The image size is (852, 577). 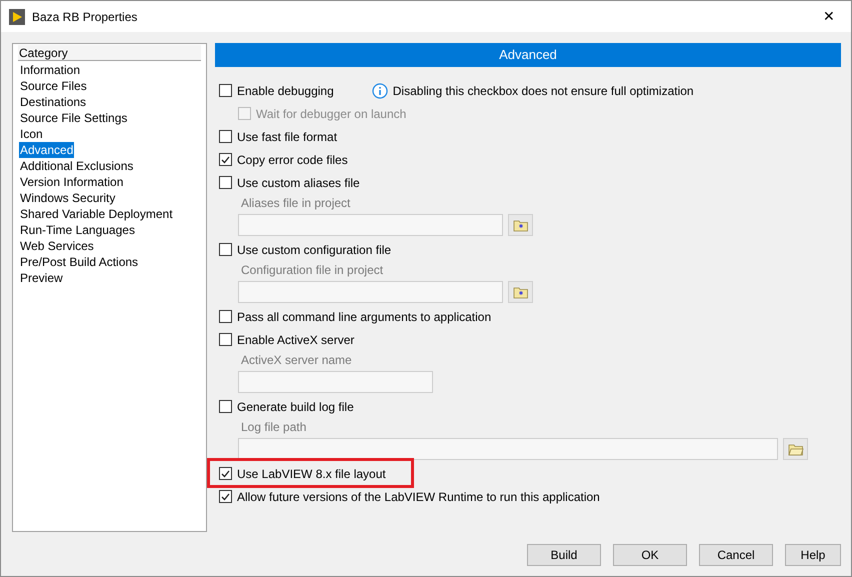 I want to click on category-item: Windows Security, so click(x=67, y=198).